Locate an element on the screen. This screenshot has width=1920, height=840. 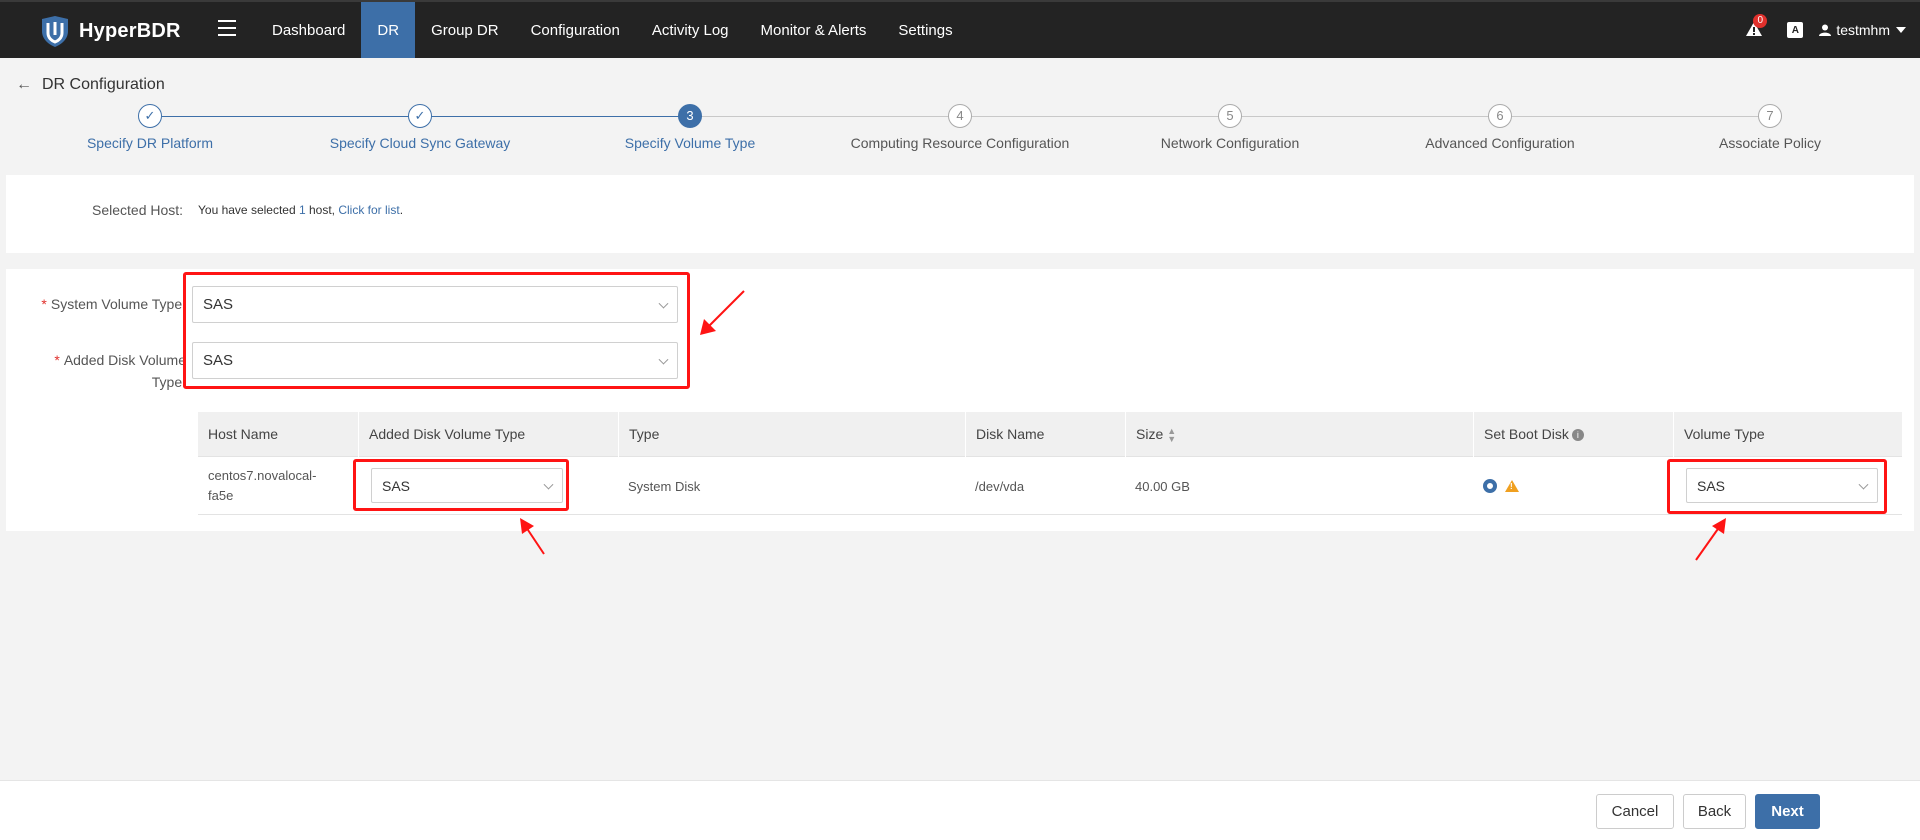
alerts-button: 0 is located at coordinates (1756, 27).